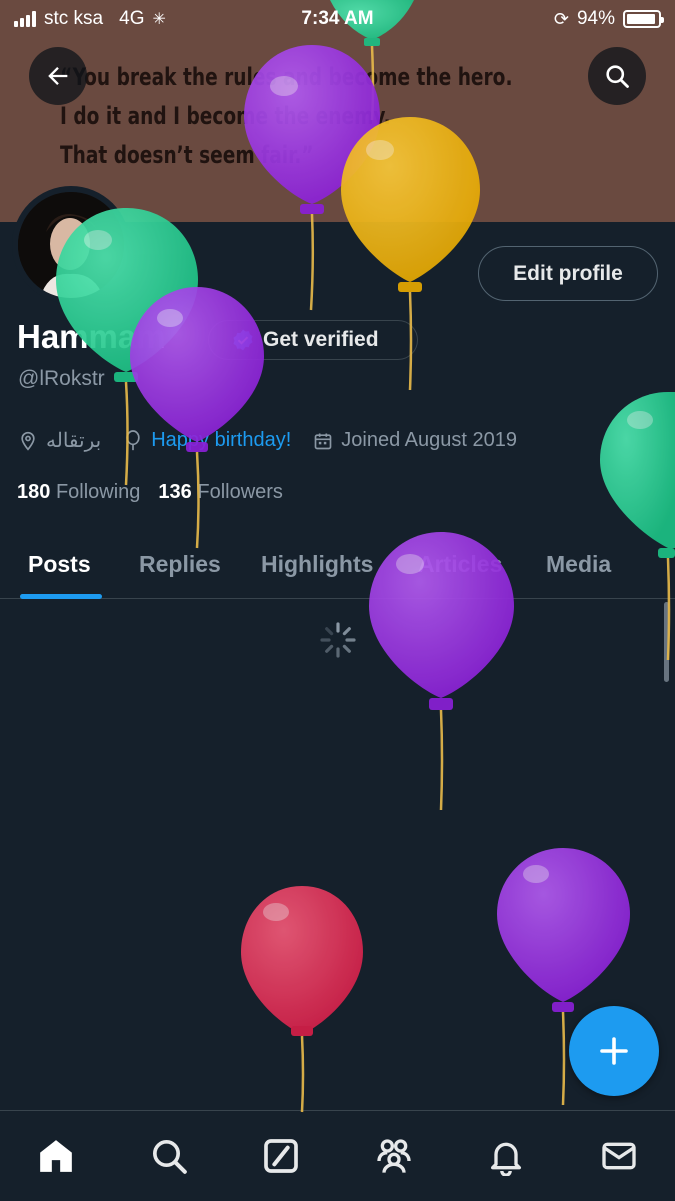 Image resolution: width=675 pixels, height=1201 pixels. I want to click on carrier-label: stc ksa, so click(74, 18).